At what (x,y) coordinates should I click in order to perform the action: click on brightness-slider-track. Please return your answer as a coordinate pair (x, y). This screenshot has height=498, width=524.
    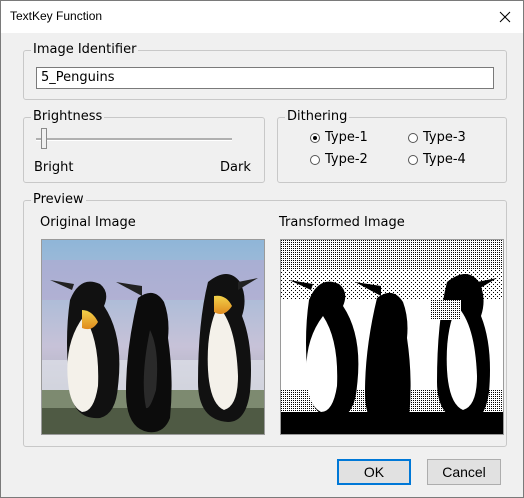
    Looking at the image, I should click on (134, 139).